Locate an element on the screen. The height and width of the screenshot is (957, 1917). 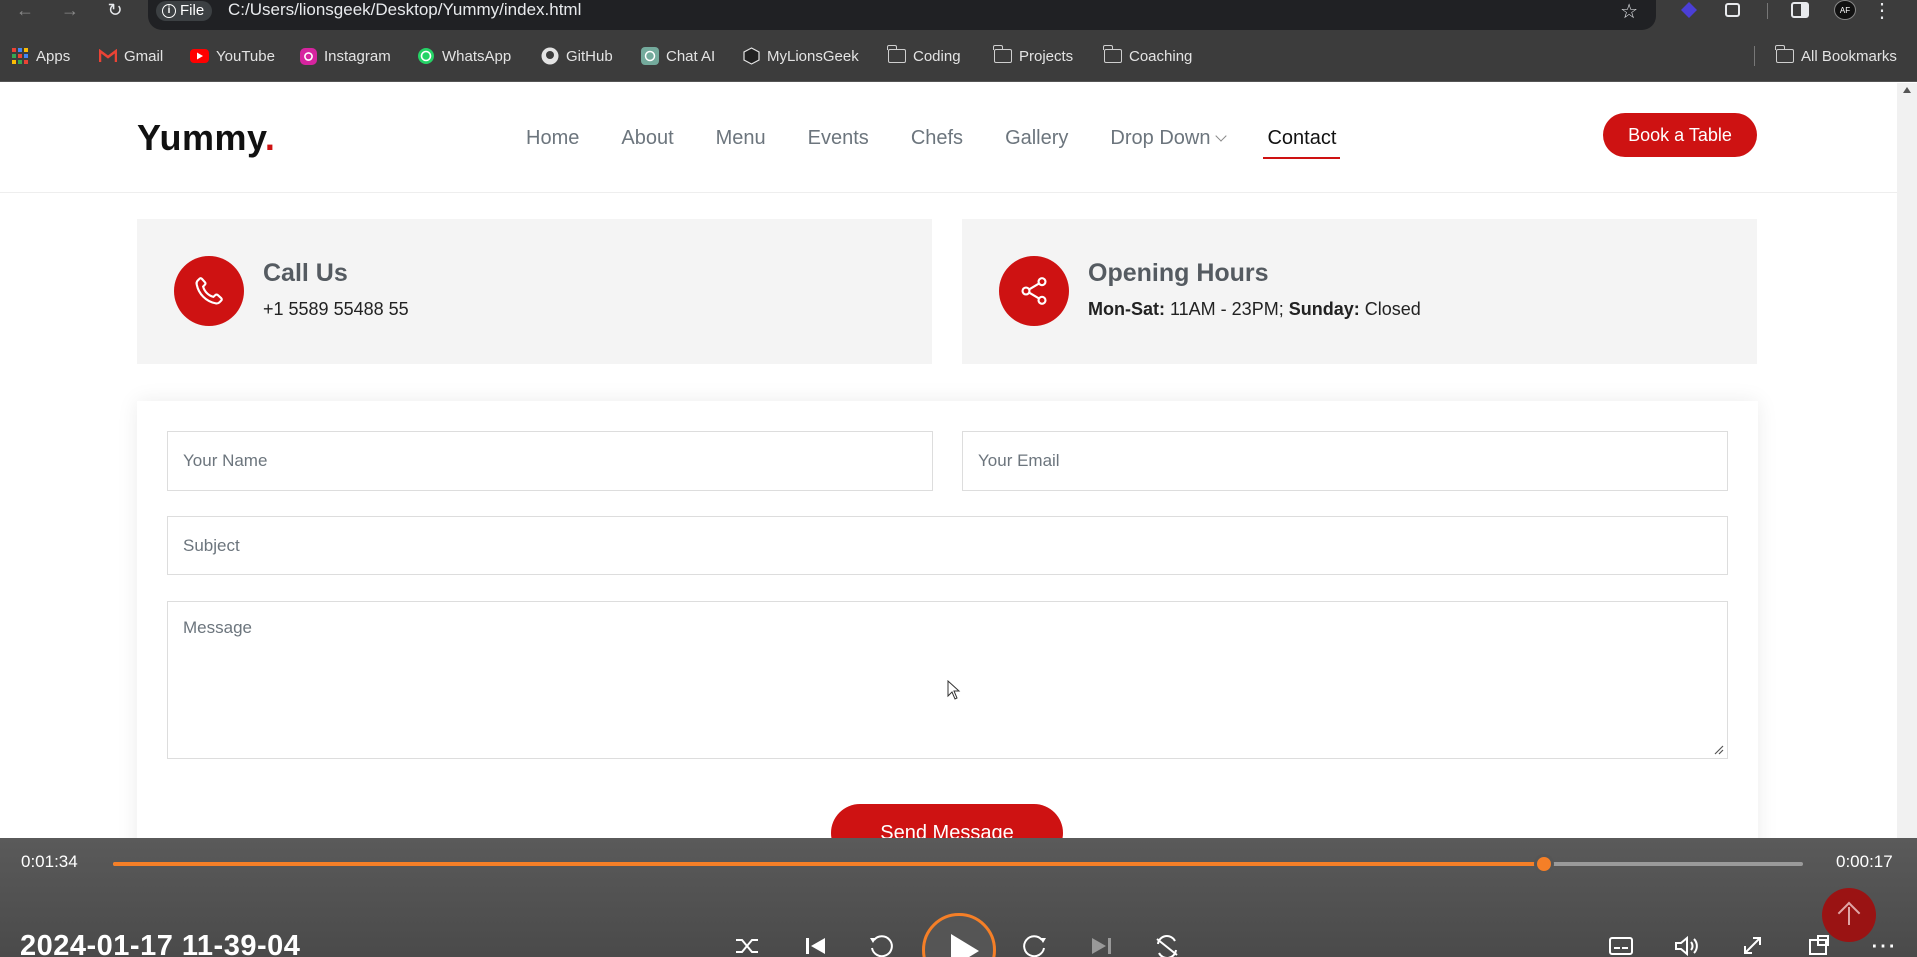
bookmark-label: YouTube is located at coordinates (245, 56).